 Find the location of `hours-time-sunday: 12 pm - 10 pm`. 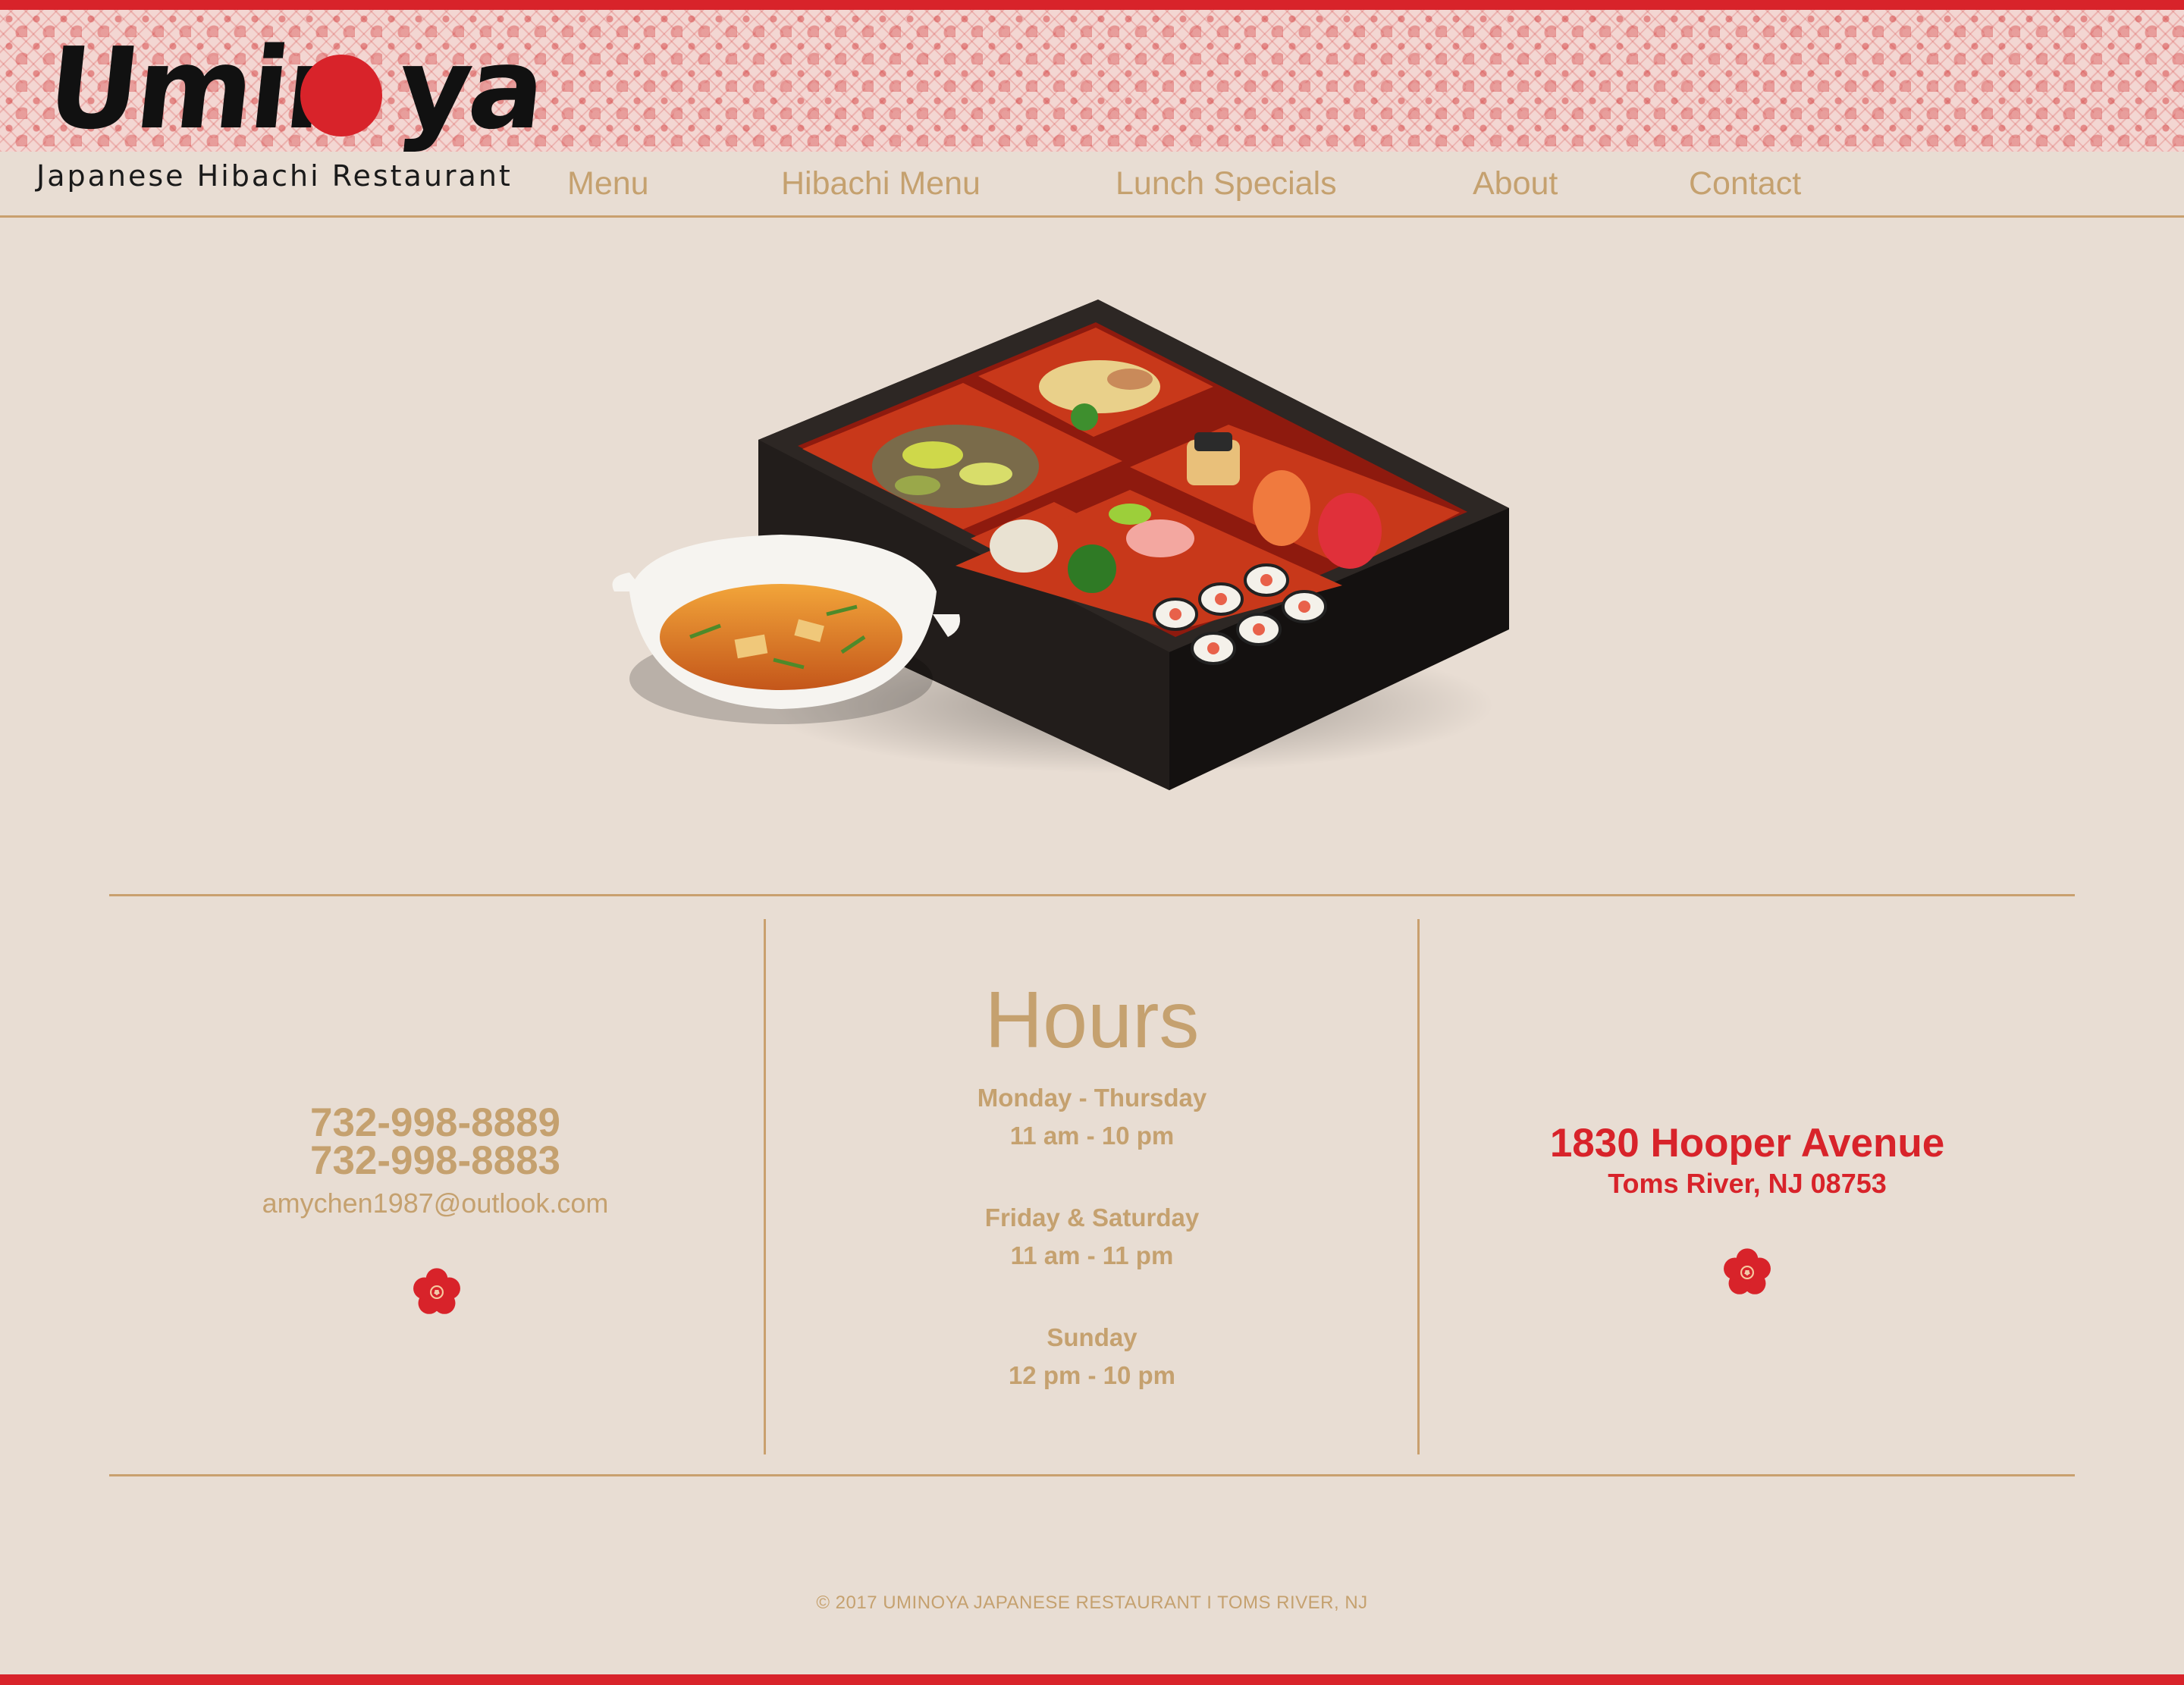

hours-time-sunday: 12 pm - 10 pm is located at coordinates (1092, 1375).